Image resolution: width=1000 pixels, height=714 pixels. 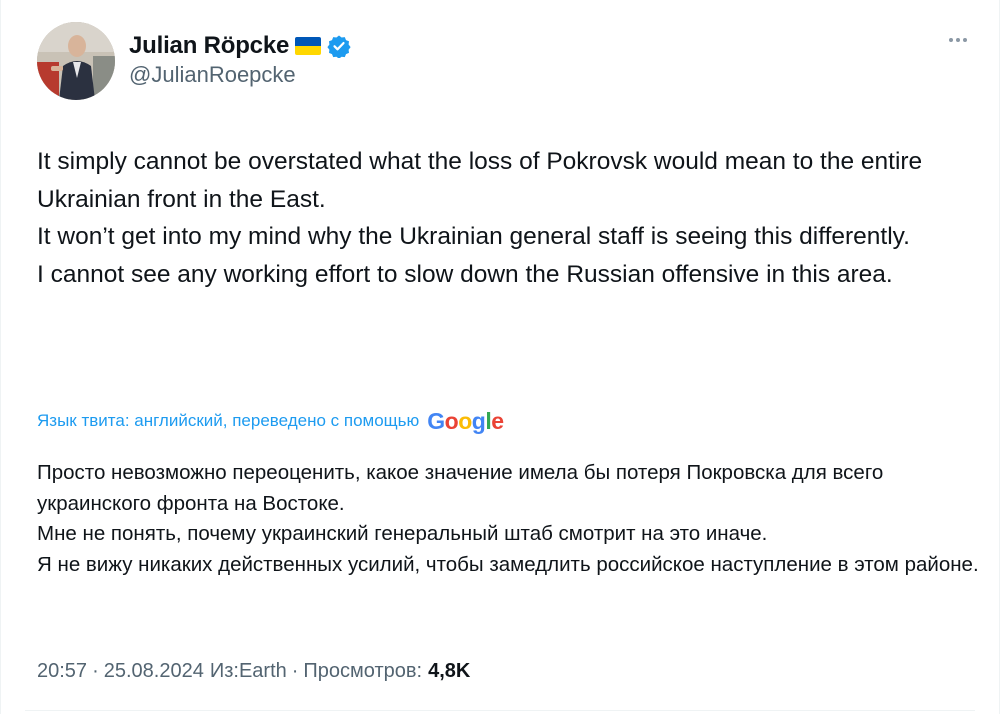 What do you see at coordinates (478, 420) in the screenshot?
I see `google-logo-letter: g` at bounding box center [478, 420].